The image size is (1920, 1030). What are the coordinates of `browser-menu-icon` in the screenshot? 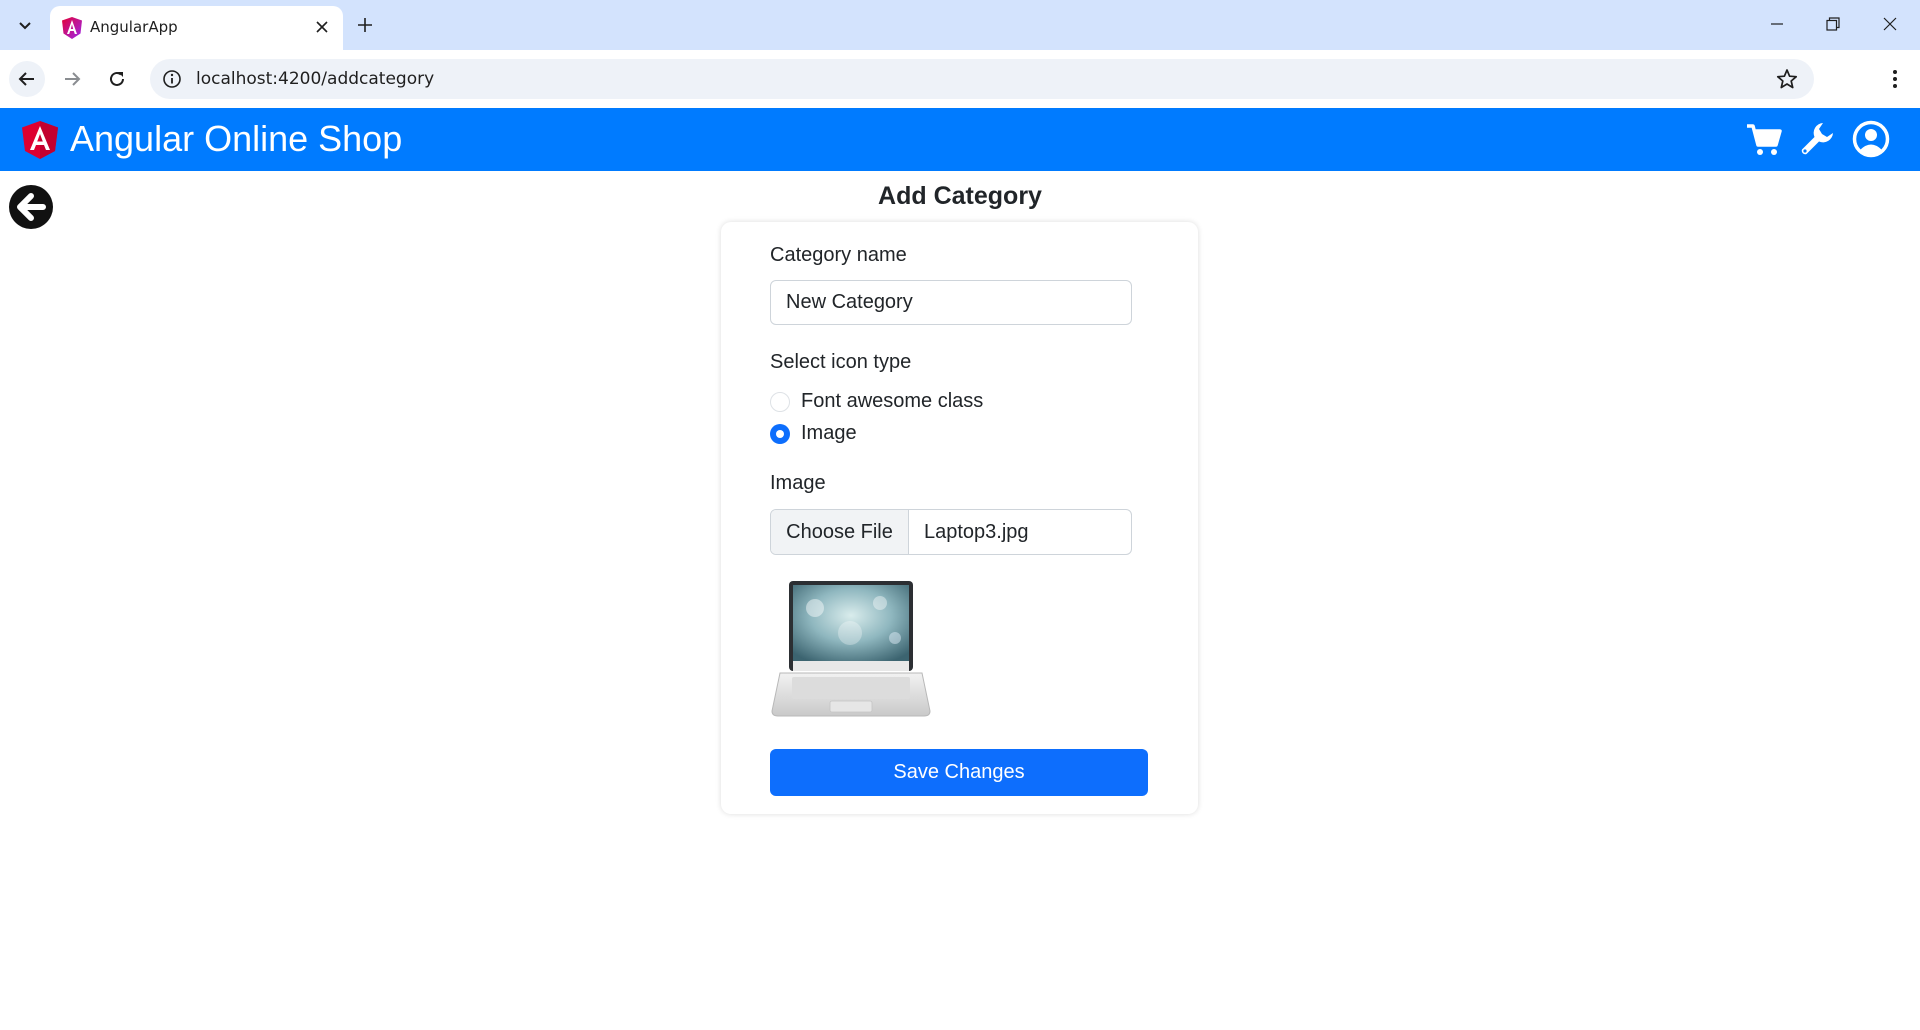 It's located at (1895, 79).